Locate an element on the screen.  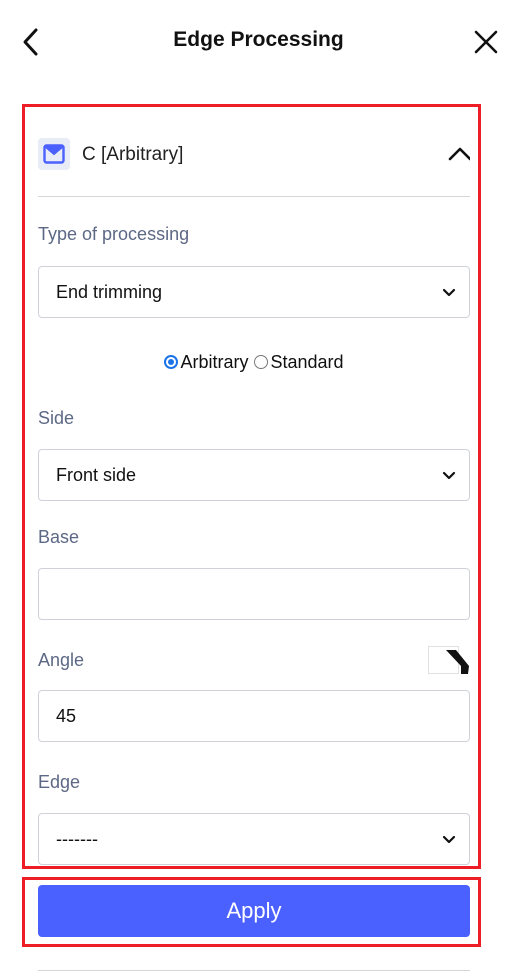
radio-standard-label: Standard is located at coordinates (307, 361).